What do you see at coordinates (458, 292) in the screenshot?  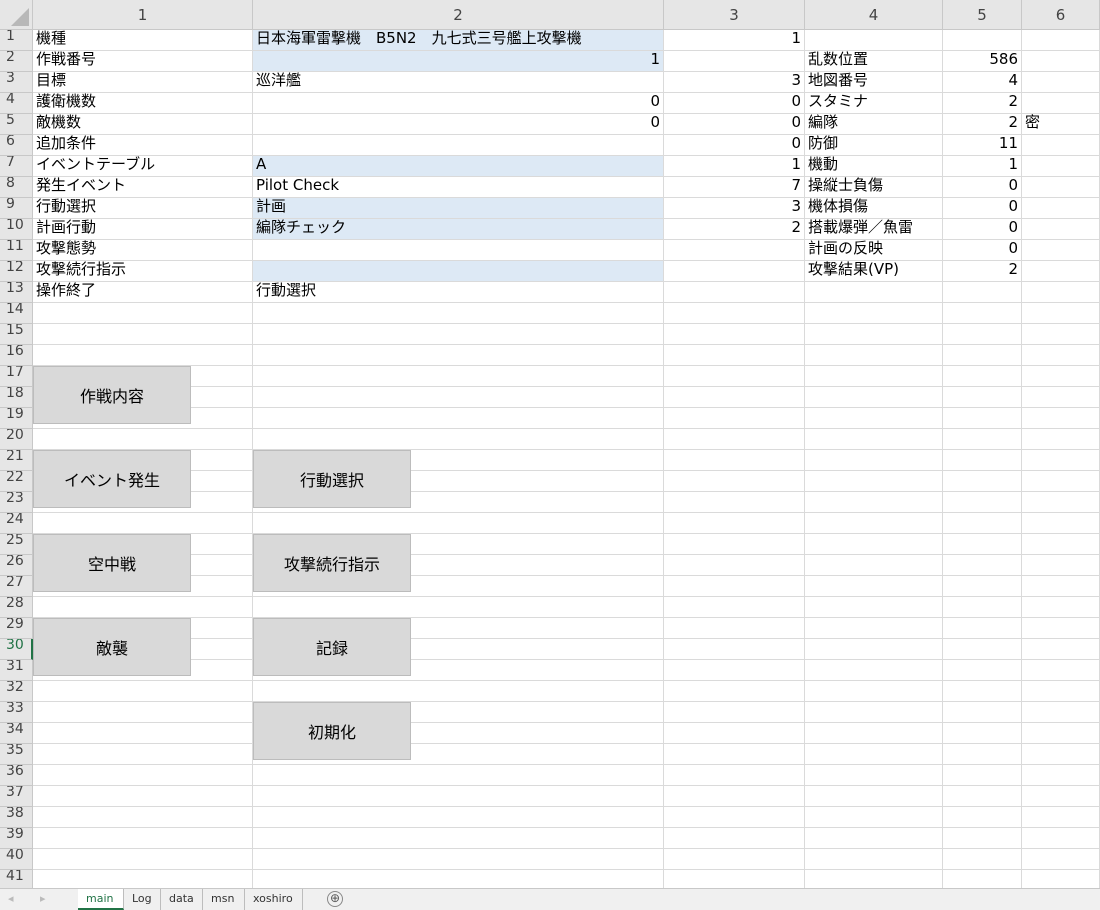 I see `cell-r13-c2: 行動選択` at bounding box center [458, 292].